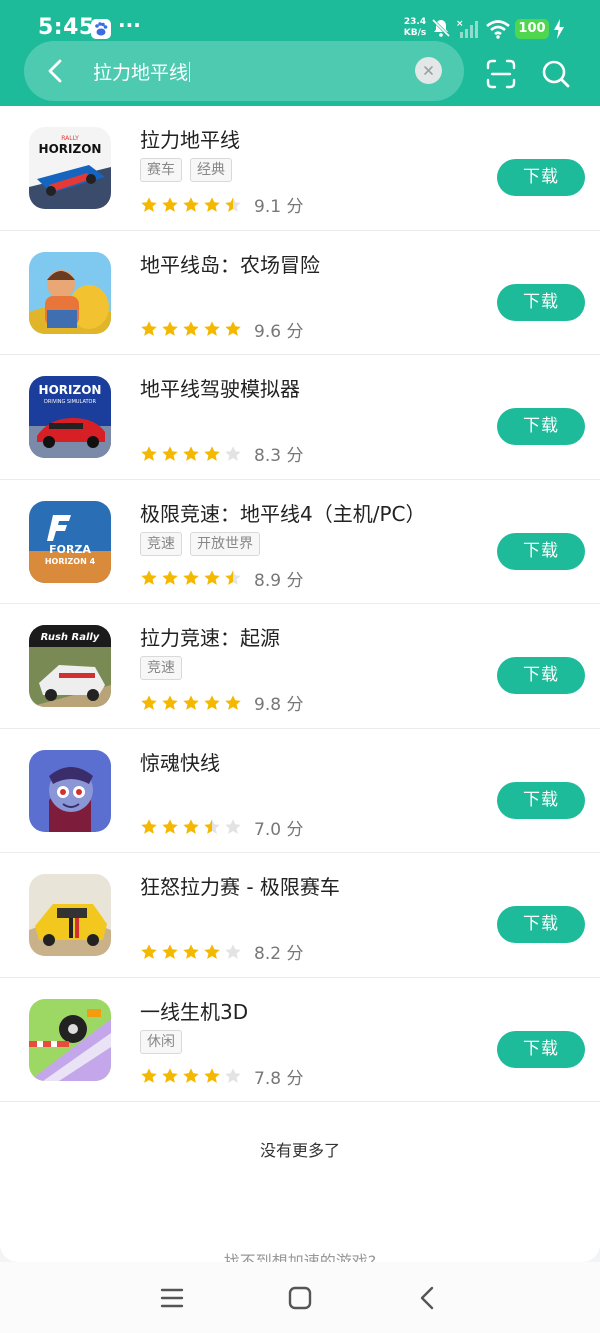 Image resolution: width=600 pixels, height=1333 pixels. I want to click on search-icon, so click(556, 74).